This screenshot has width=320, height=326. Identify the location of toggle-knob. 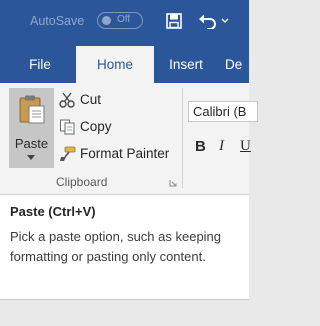
(106, 20).